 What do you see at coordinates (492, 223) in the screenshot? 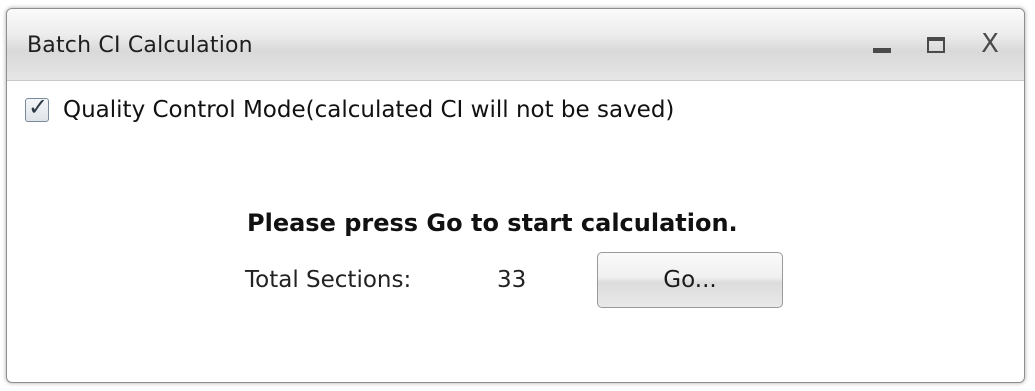
I see `instruction-message: Please press Go to start calculation.` at bounding box center [492, 223].